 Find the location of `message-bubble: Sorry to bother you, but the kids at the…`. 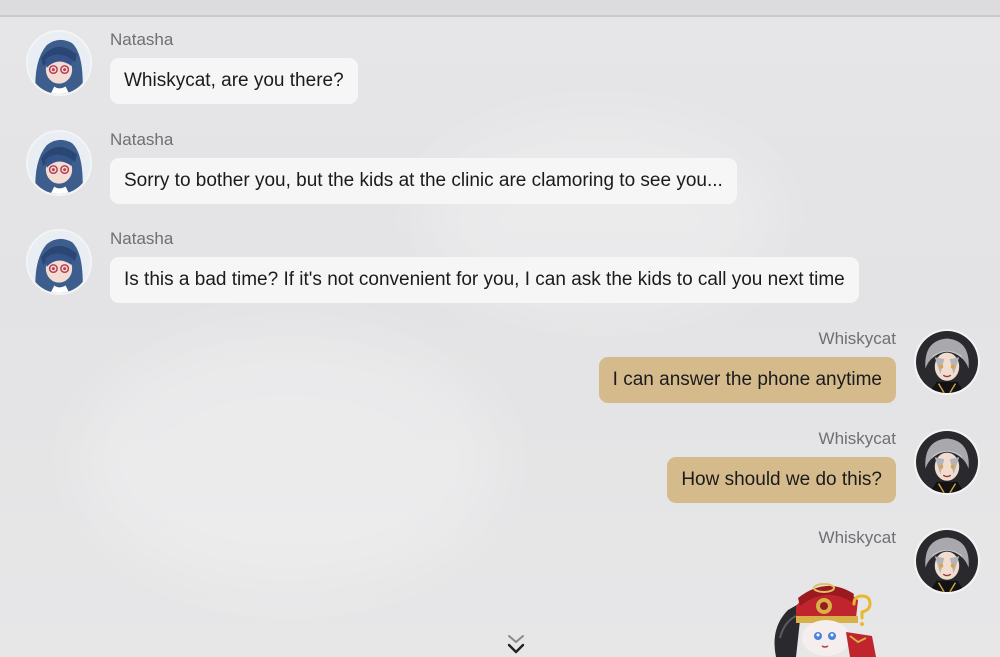

message-bubble: Sorry to bother you, but the kids at the… is located at coordinates (423, 181).